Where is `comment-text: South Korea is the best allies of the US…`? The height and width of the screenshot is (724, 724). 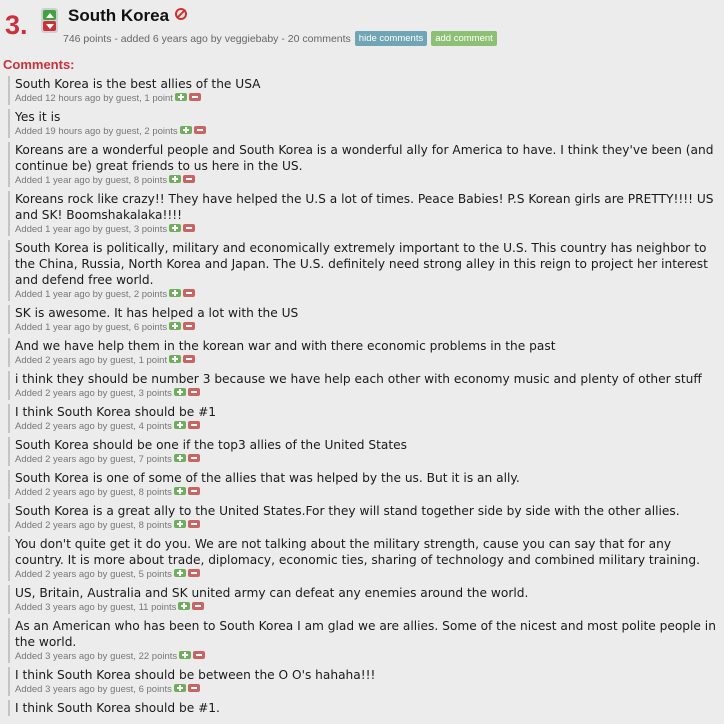 comment-text: South Korea is the best allies of the US… is located at coordinates (138, 84).